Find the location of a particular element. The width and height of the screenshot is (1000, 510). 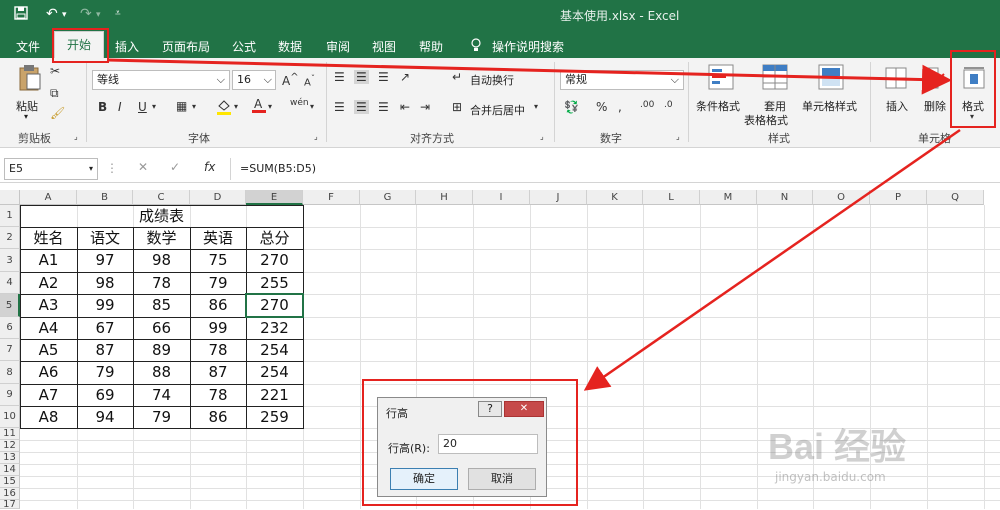

watermark-url: jingyan.baidu.com is located at coordinates (830, 477).